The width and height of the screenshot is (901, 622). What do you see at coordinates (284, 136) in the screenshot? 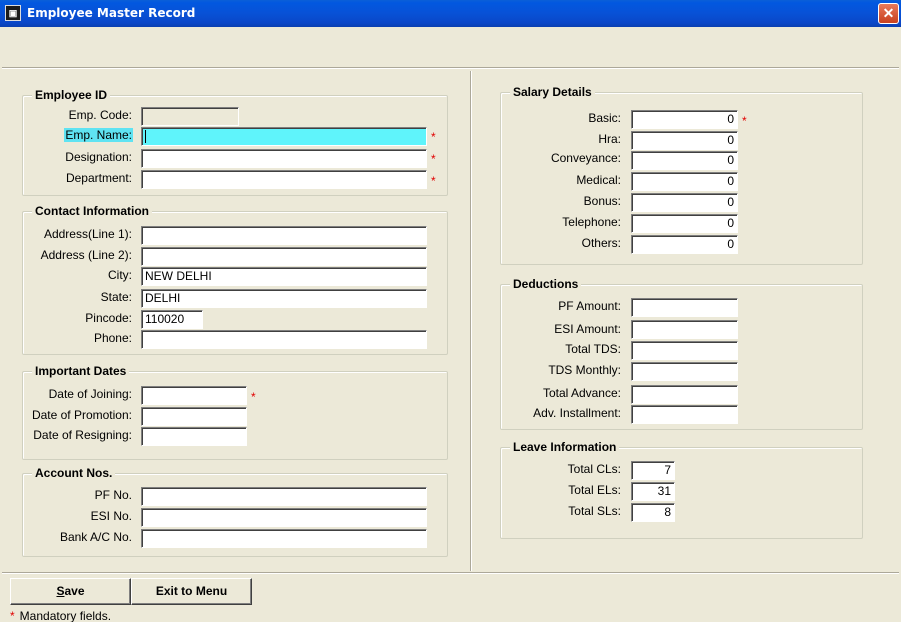
I see `emp-name-field` at bounding box center [284, 136].